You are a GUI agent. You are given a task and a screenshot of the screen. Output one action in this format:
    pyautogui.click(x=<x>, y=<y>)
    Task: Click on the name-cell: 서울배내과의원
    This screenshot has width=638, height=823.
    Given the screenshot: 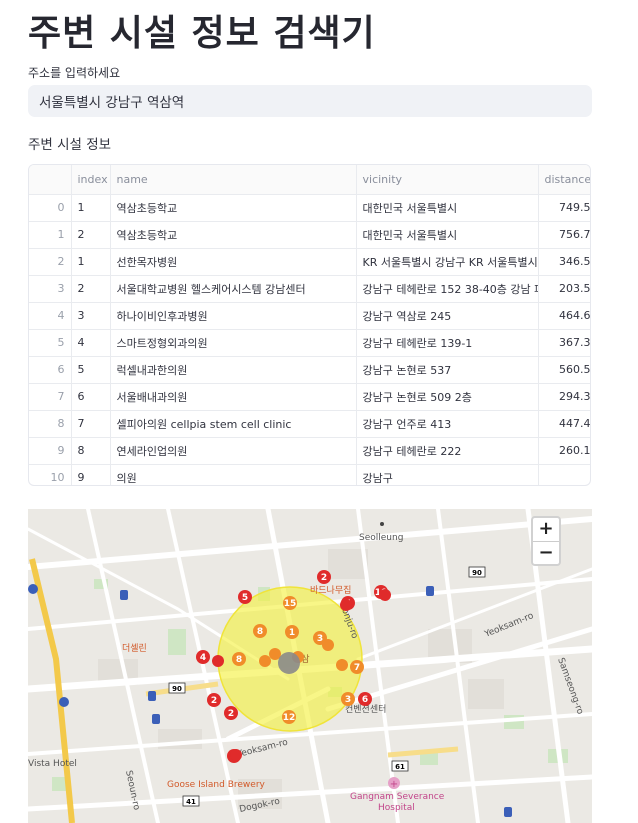 What is the action you would take?
    pyautogui.click(x=233, y=397)
    